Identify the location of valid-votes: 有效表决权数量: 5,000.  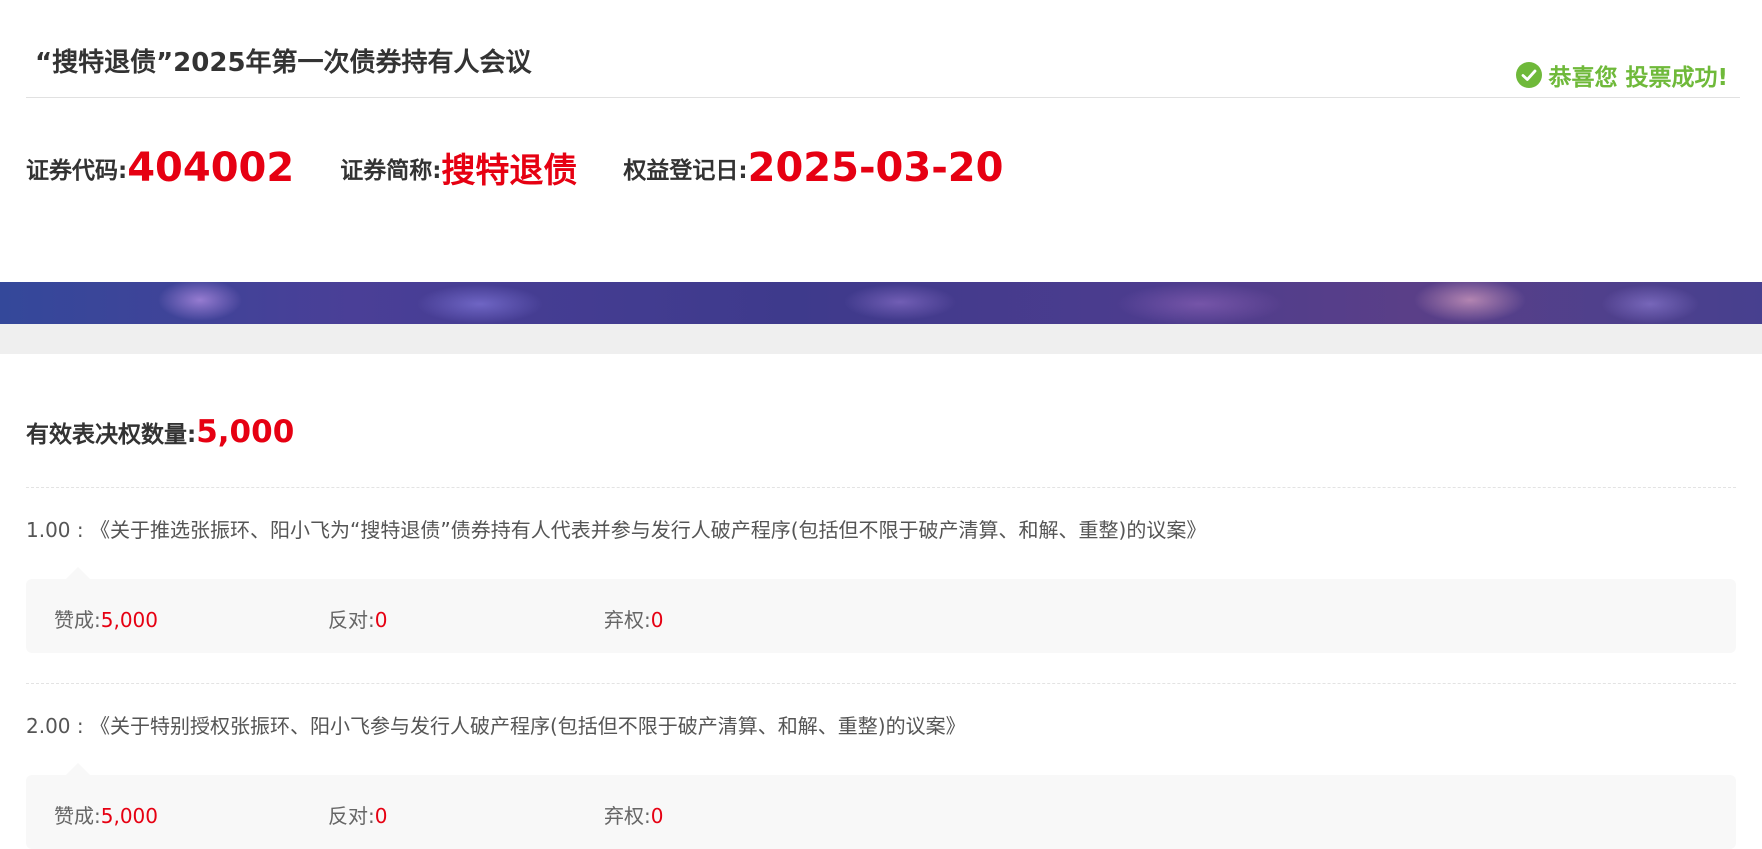
(160, 432).